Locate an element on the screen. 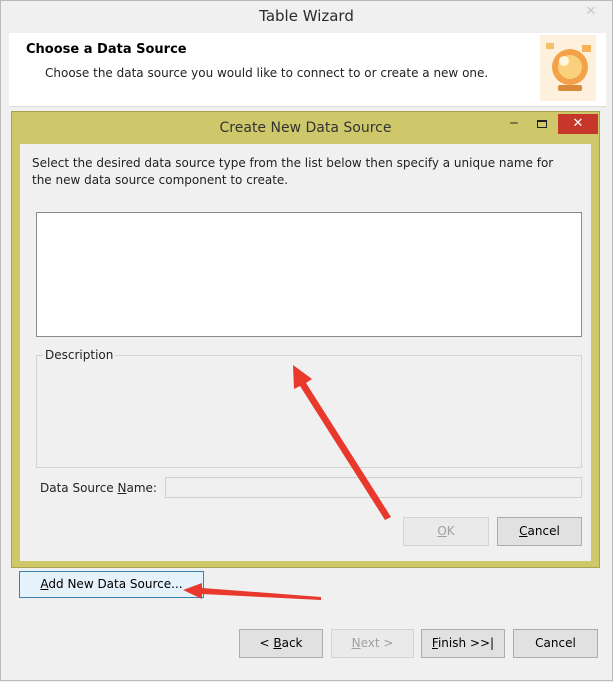 The height and width of the screenshot is (682, 613). next-button: Next > is located at coordinates (372, 643).